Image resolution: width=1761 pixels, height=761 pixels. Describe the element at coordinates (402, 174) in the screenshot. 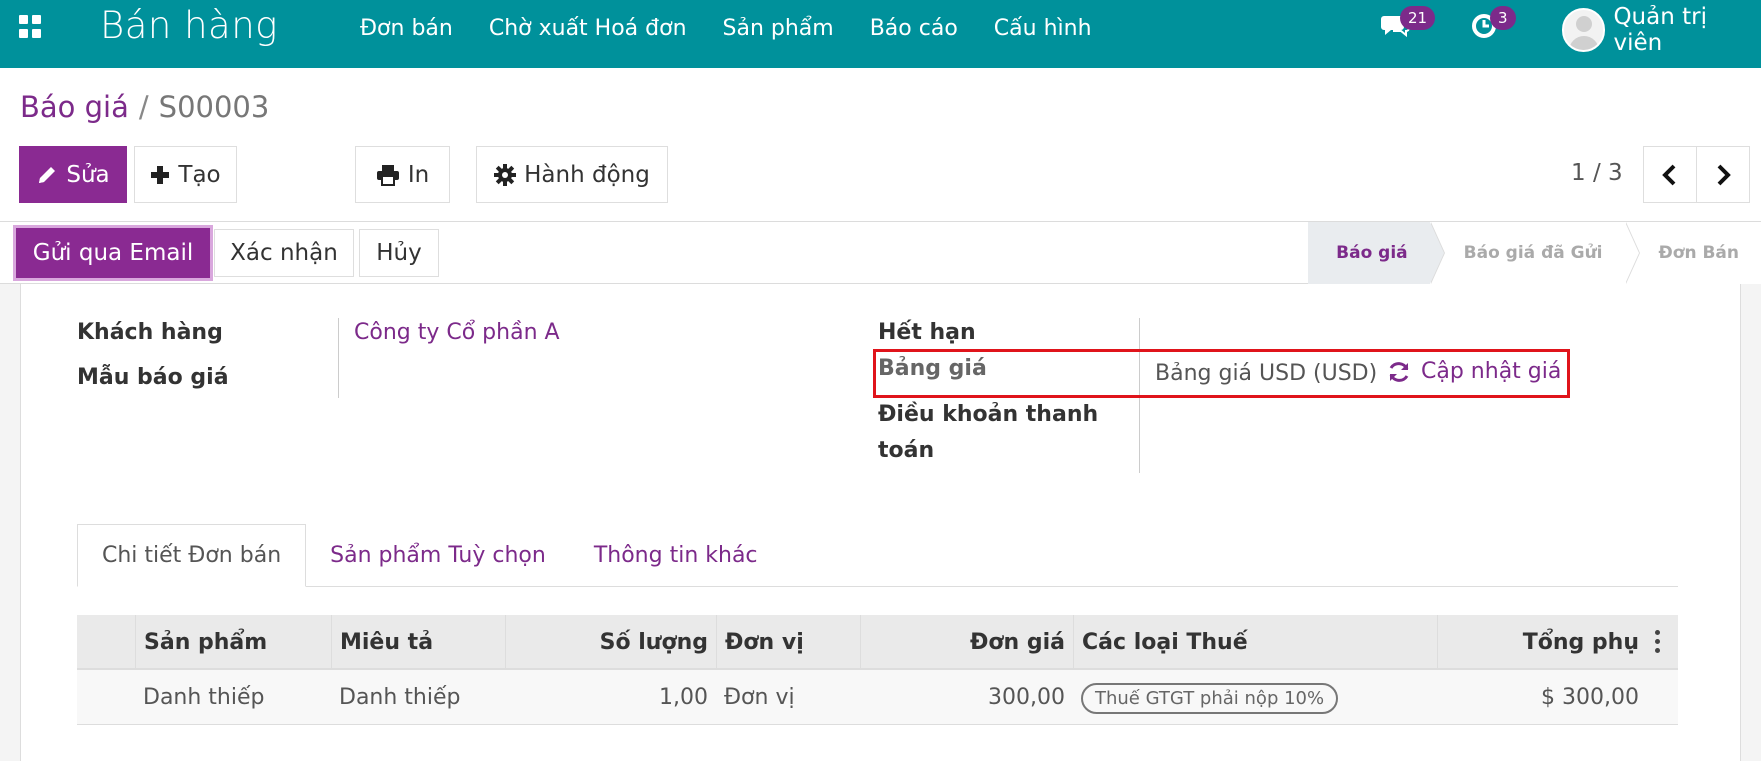

I see `print-button: In` at that location.